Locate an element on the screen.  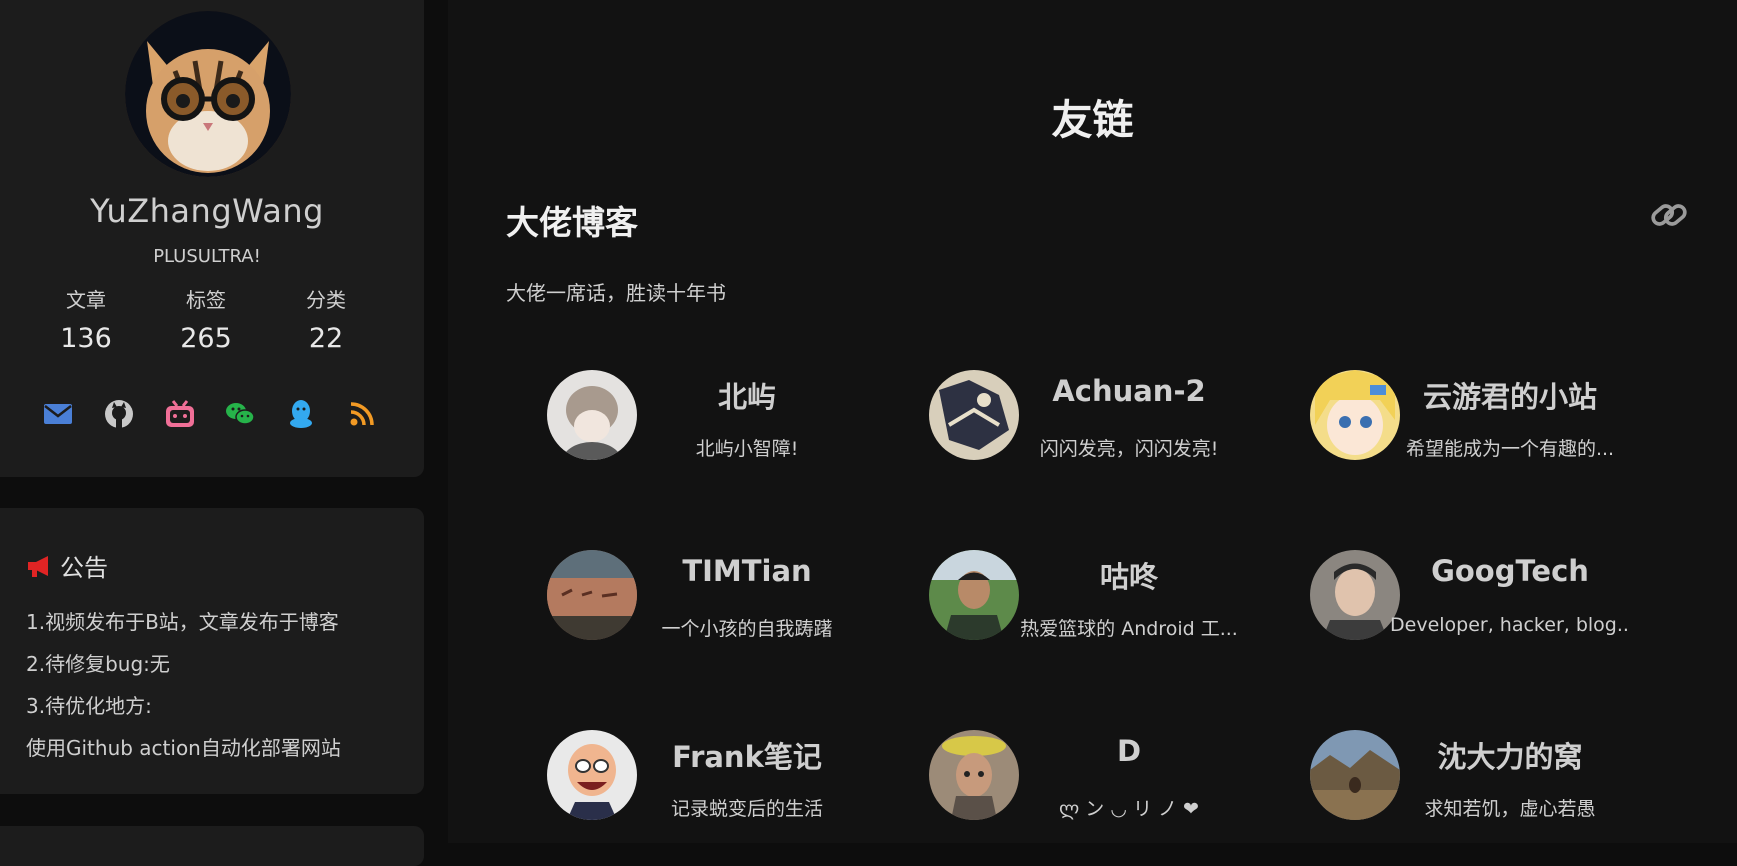
cat-avatar-image is located at coordinates (208, 94).